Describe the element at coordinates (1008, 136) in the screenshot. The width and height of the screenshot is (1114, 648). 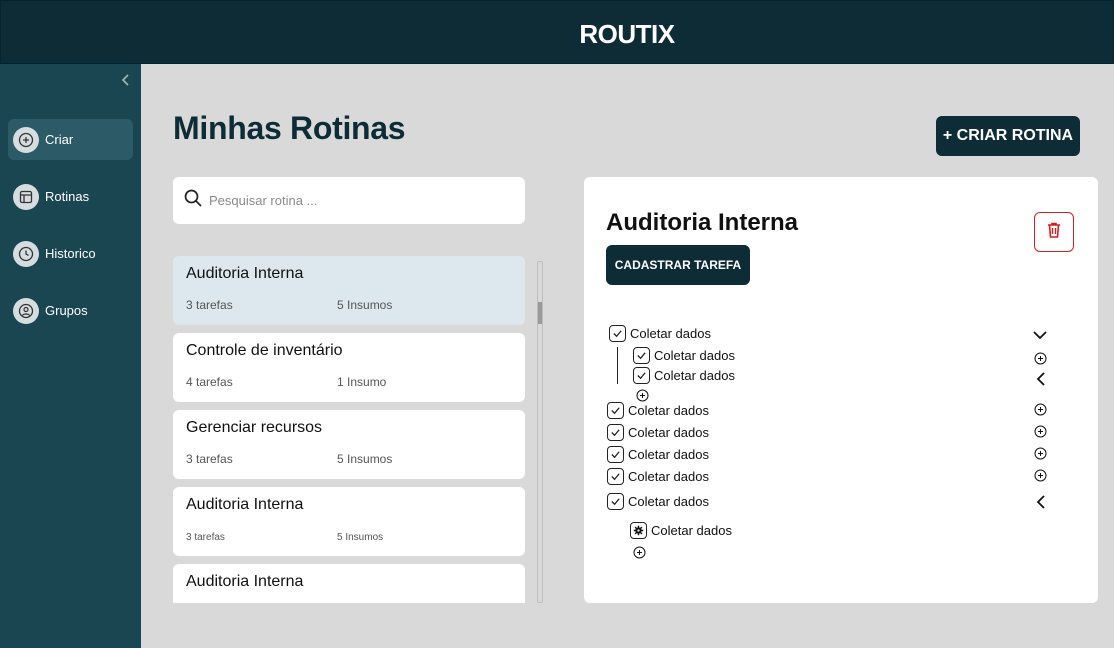
I see `create-routine-button: + CRIAR ROTINA` at that location.